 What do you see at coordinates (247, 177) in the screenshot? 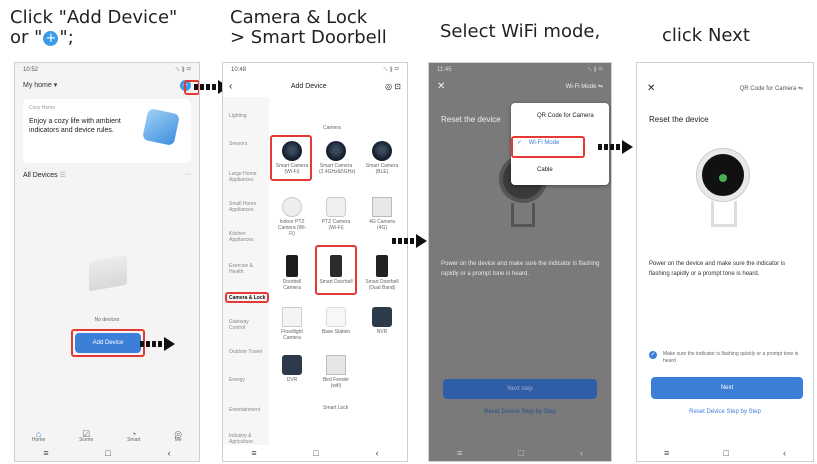
I see `category-item: Large Home Appliances` at bounding box center [247, 177].